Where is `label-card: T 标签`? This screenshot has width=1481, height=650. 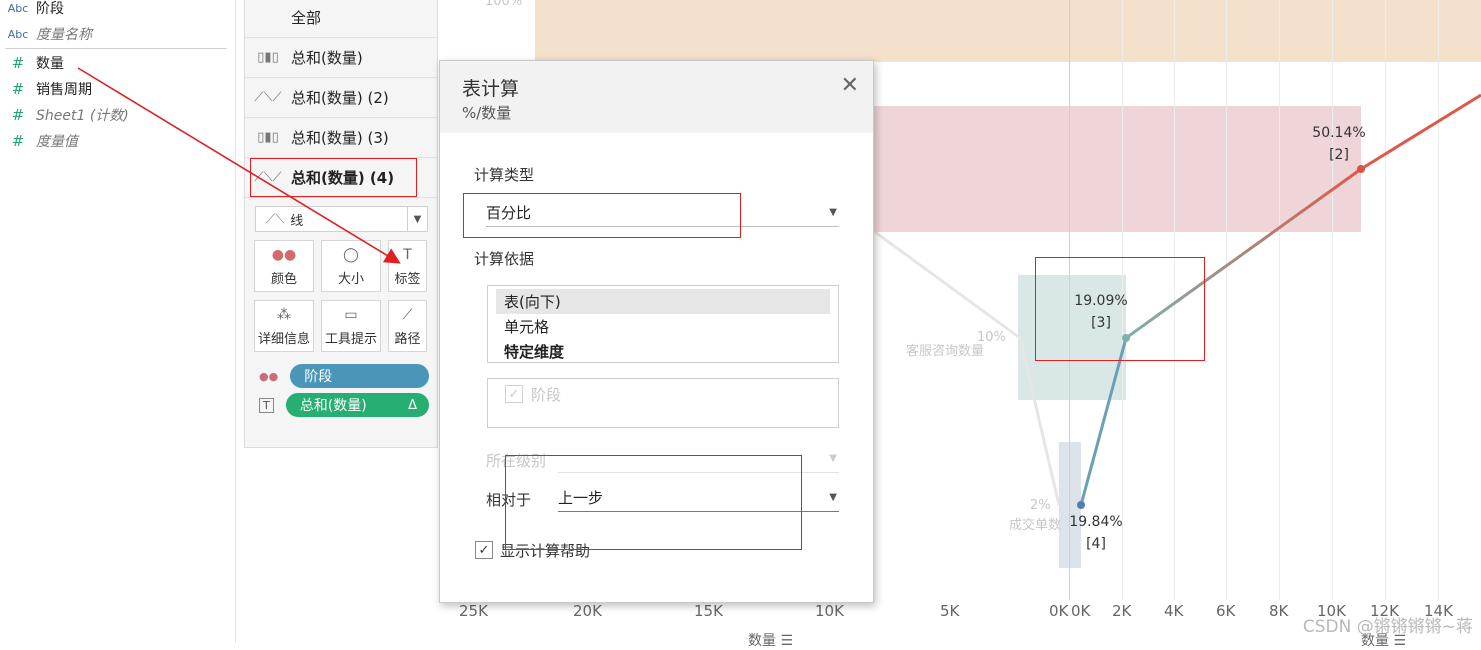
label-card: T 标签 is located at coordinates (407, 266).